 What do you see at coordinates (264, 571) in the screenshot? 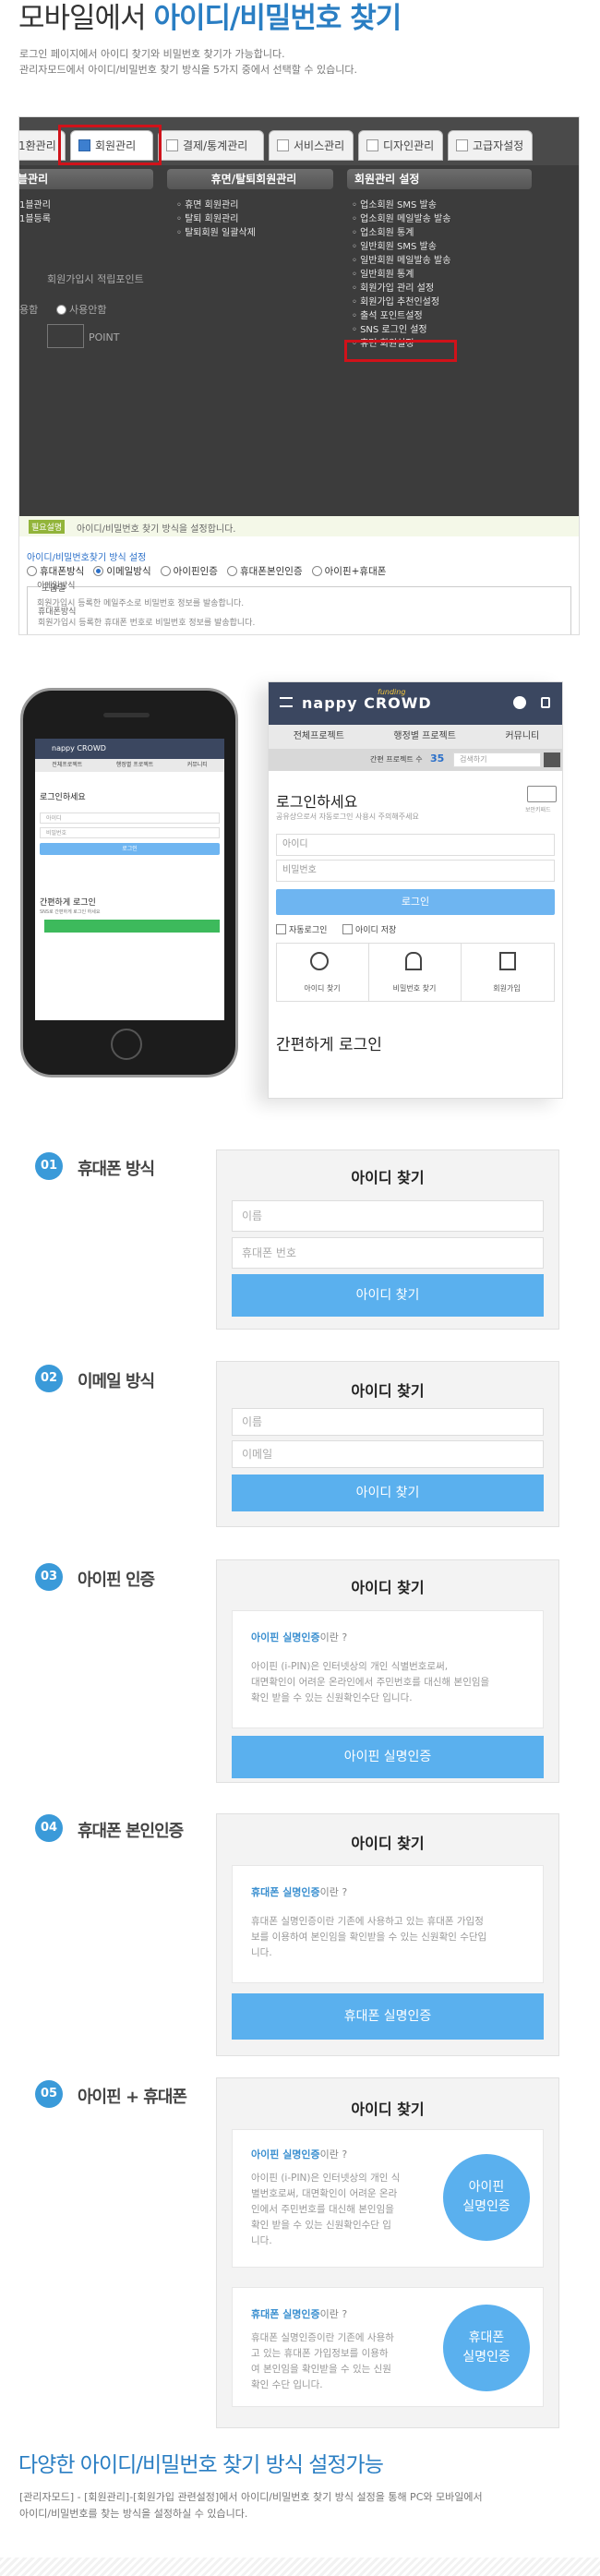
I see `option-phone-auth: 휴대폰본인인증` at bounding box center [264, 571].